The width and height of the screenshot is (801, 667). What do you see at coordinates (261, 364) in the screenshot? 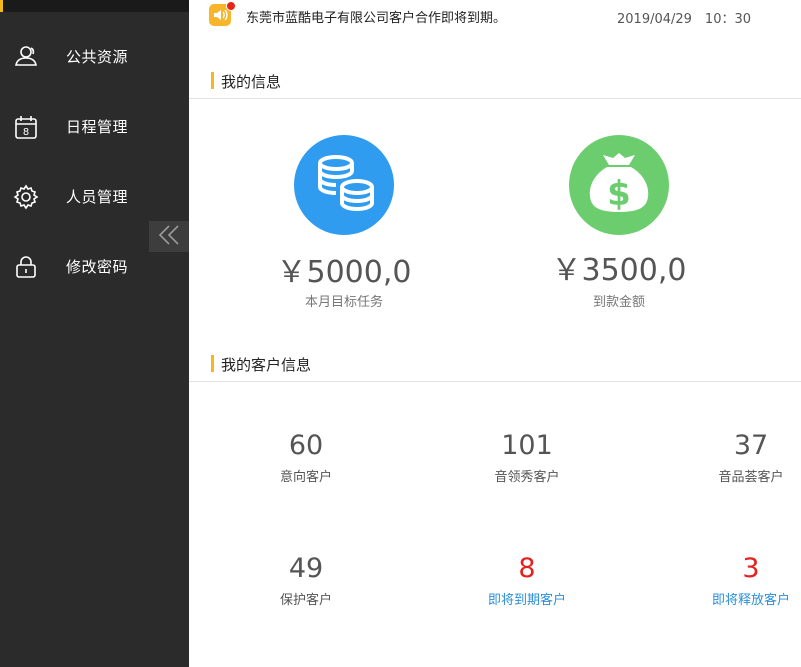
I see `section-title-customer-info: 我的客户信息` at bounding box center [261, 364].